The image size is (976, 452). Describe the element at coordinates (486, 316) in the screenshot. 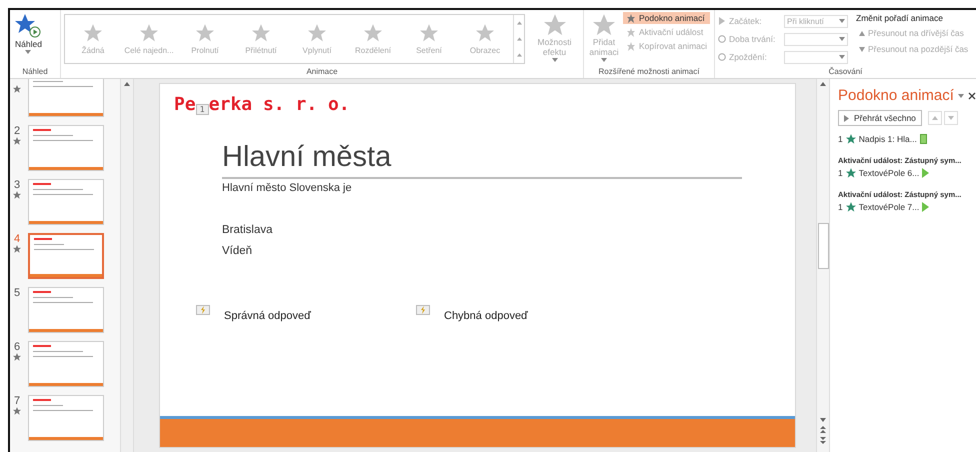

I see `answer-text: Chybná odpoveď` at that location.